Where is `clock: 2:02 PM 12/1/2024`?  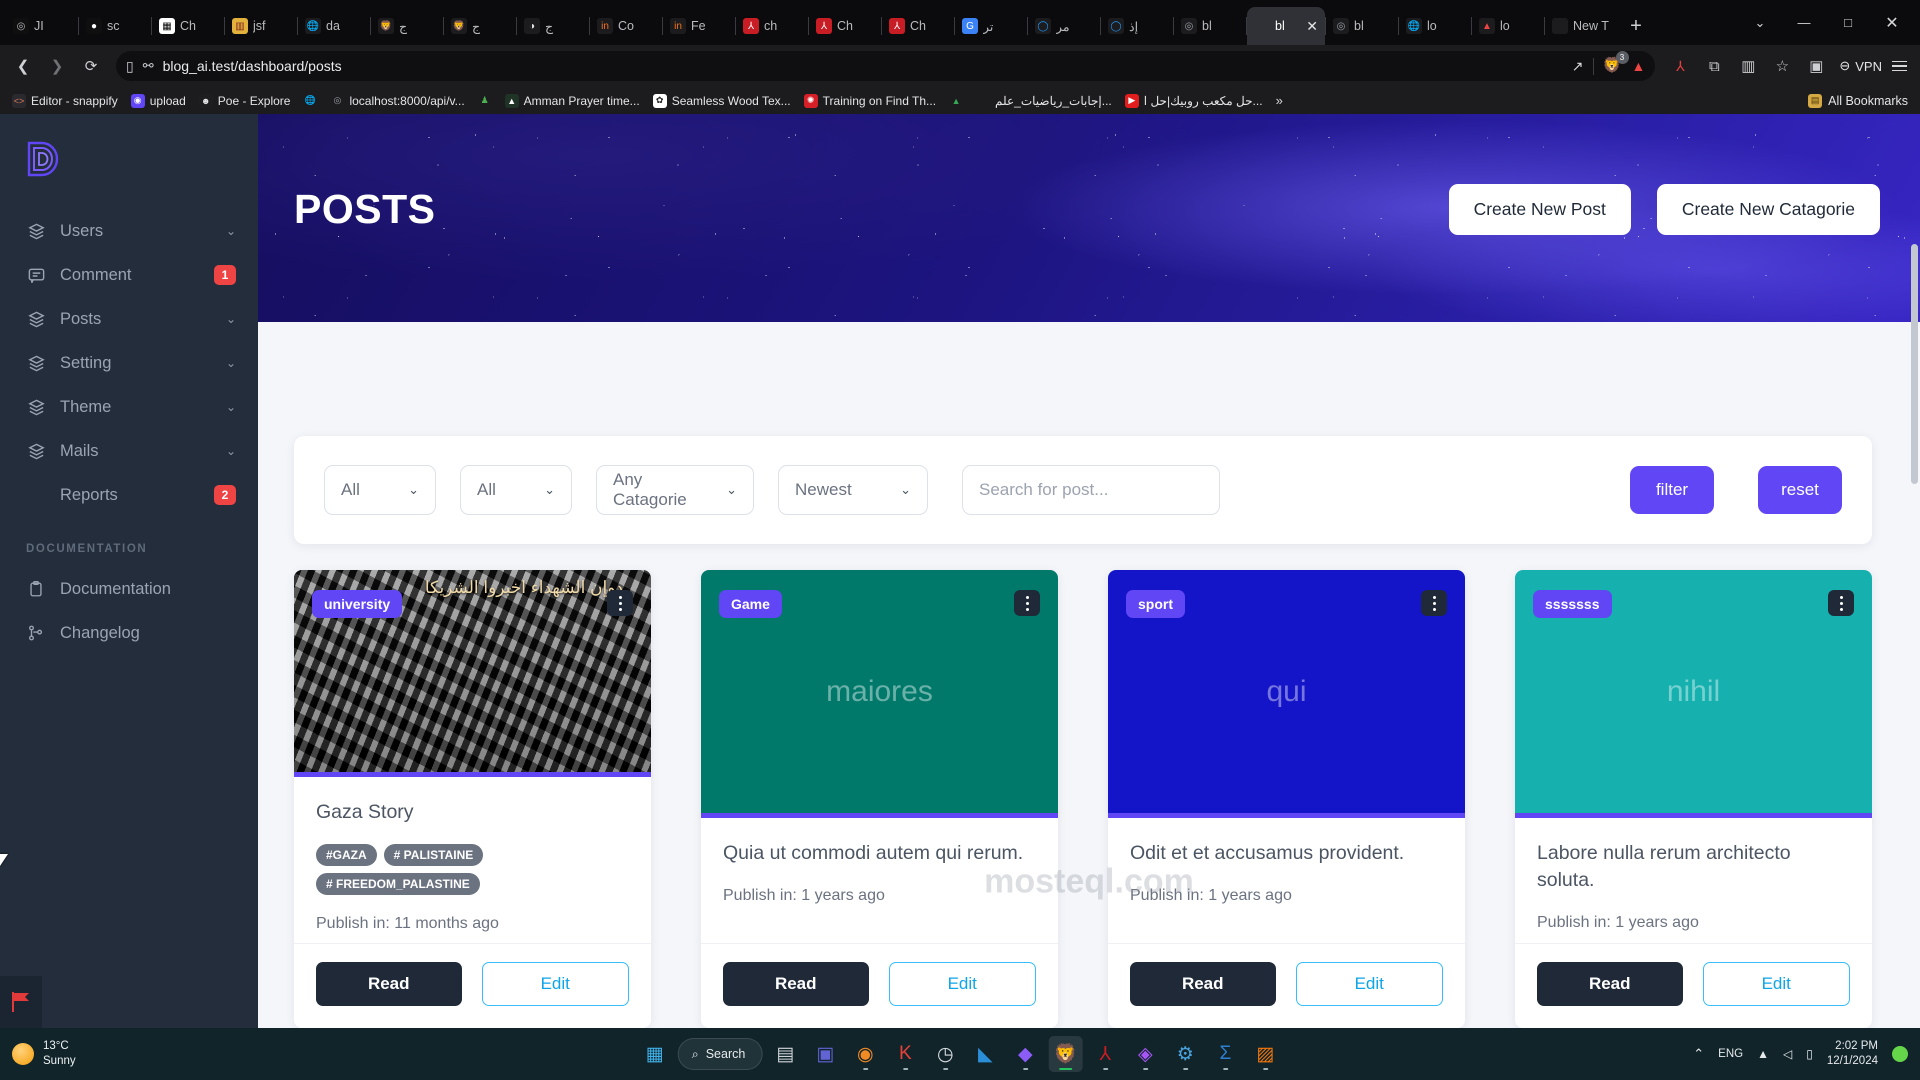
clock: 2:02 PM 12/1/2024 is located at coordinates (1852, 1054).